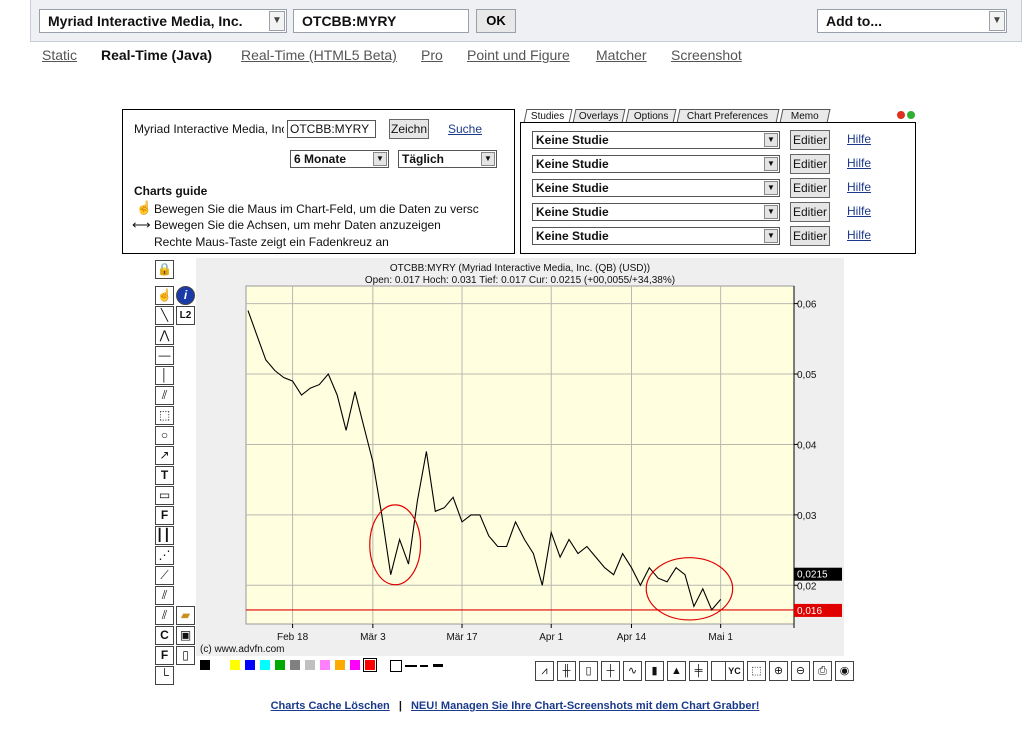 This screenshot has width=1030, height=753. I want to click on study-select-2: Keine Studie ▼, so click(656, 164).